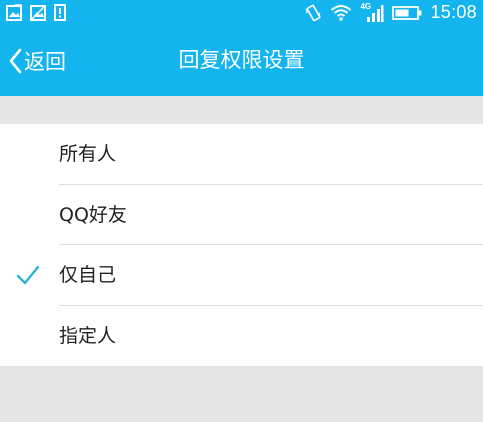 The height and width of the screenshot is (422, 483). What do you see at coordinates (88, 154) in the screenshot?
I see `option-label: 所有人` at bounding box center [88, 154].